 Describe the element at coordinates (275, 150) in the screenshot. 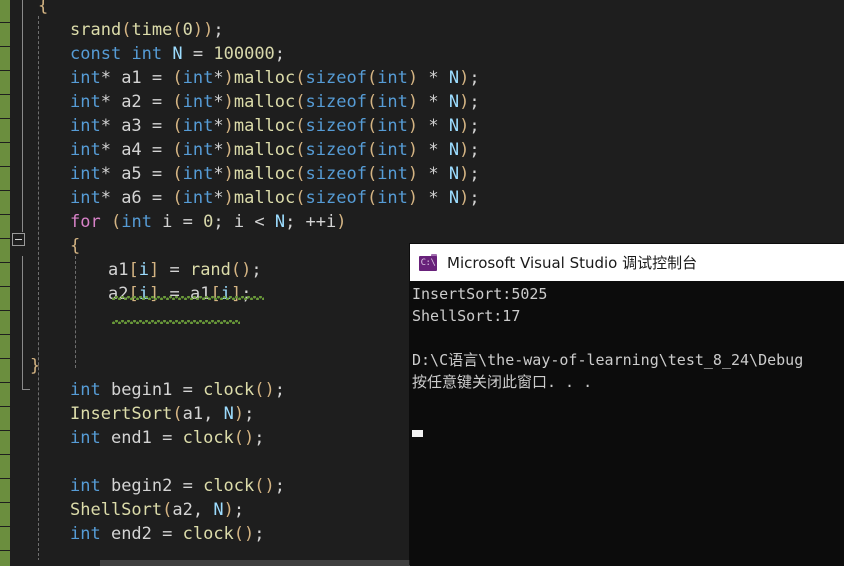

I see `code-line: int* a4 = (int*)malloc(sizeof(int) * N);` at that location.